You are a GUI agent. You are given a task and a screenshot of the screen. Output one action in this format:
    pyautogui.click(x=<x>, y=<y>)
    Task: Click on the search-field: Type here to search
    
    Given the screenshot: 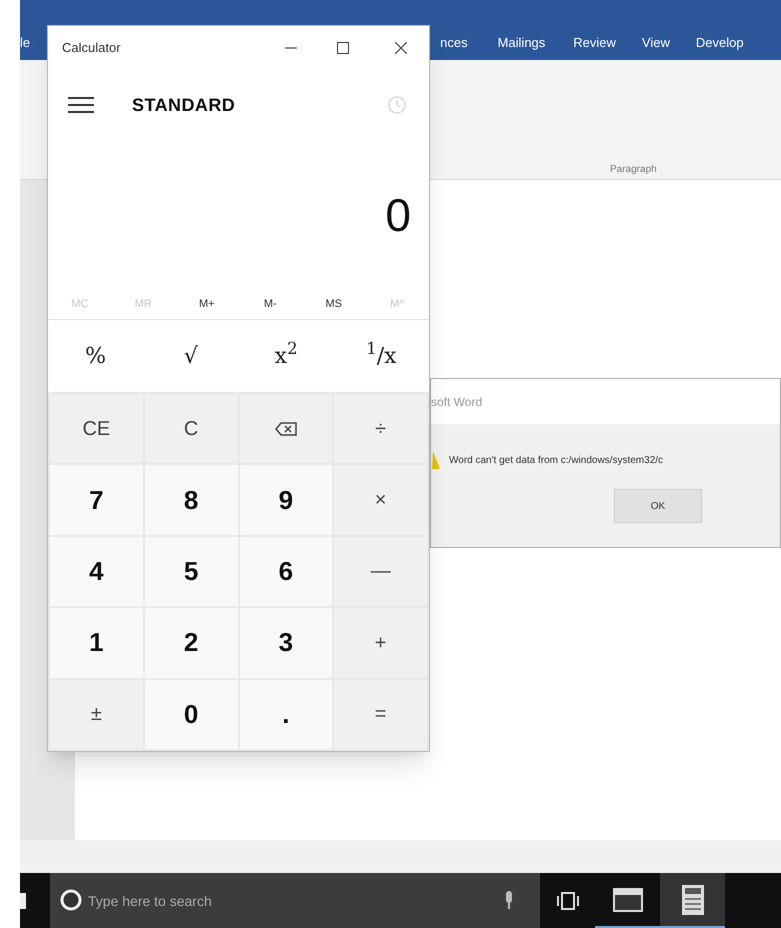 What is the action you would take?
    pyautogui.click(x=295, y=900)
    